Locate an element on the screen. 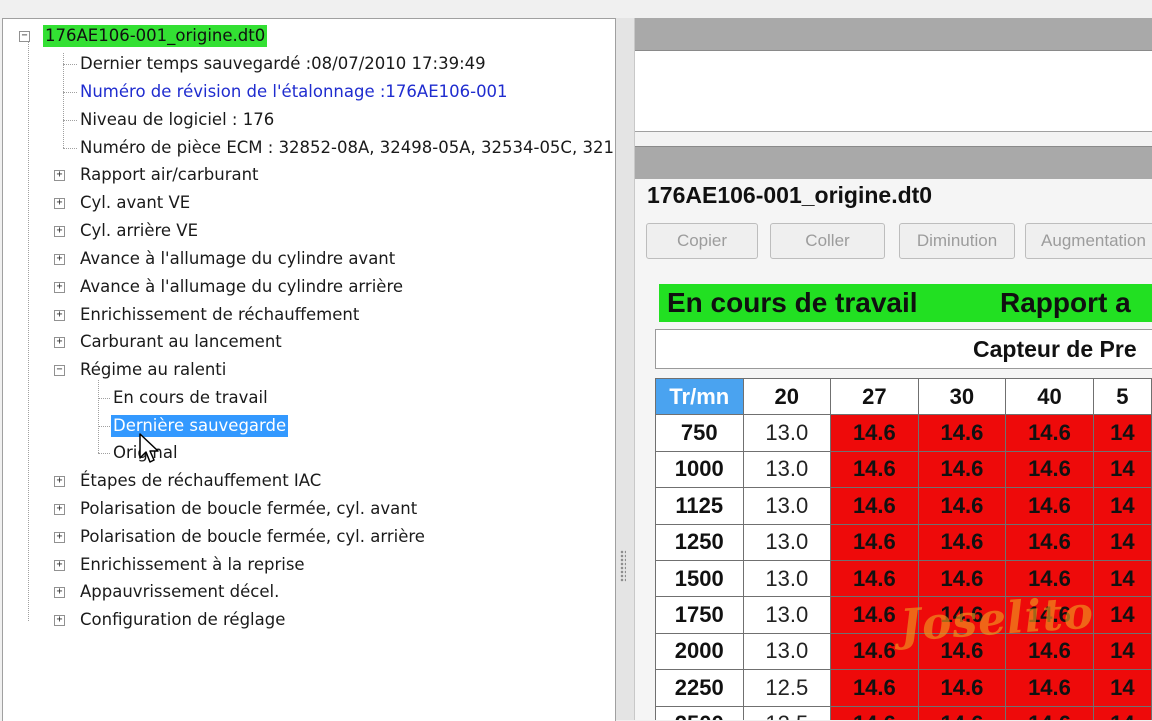 This screenshot has height=721, width=1152. tree-group-rear-spark: Avance à l'allumage du cylindre arrière is located at coordinates (241, 287).